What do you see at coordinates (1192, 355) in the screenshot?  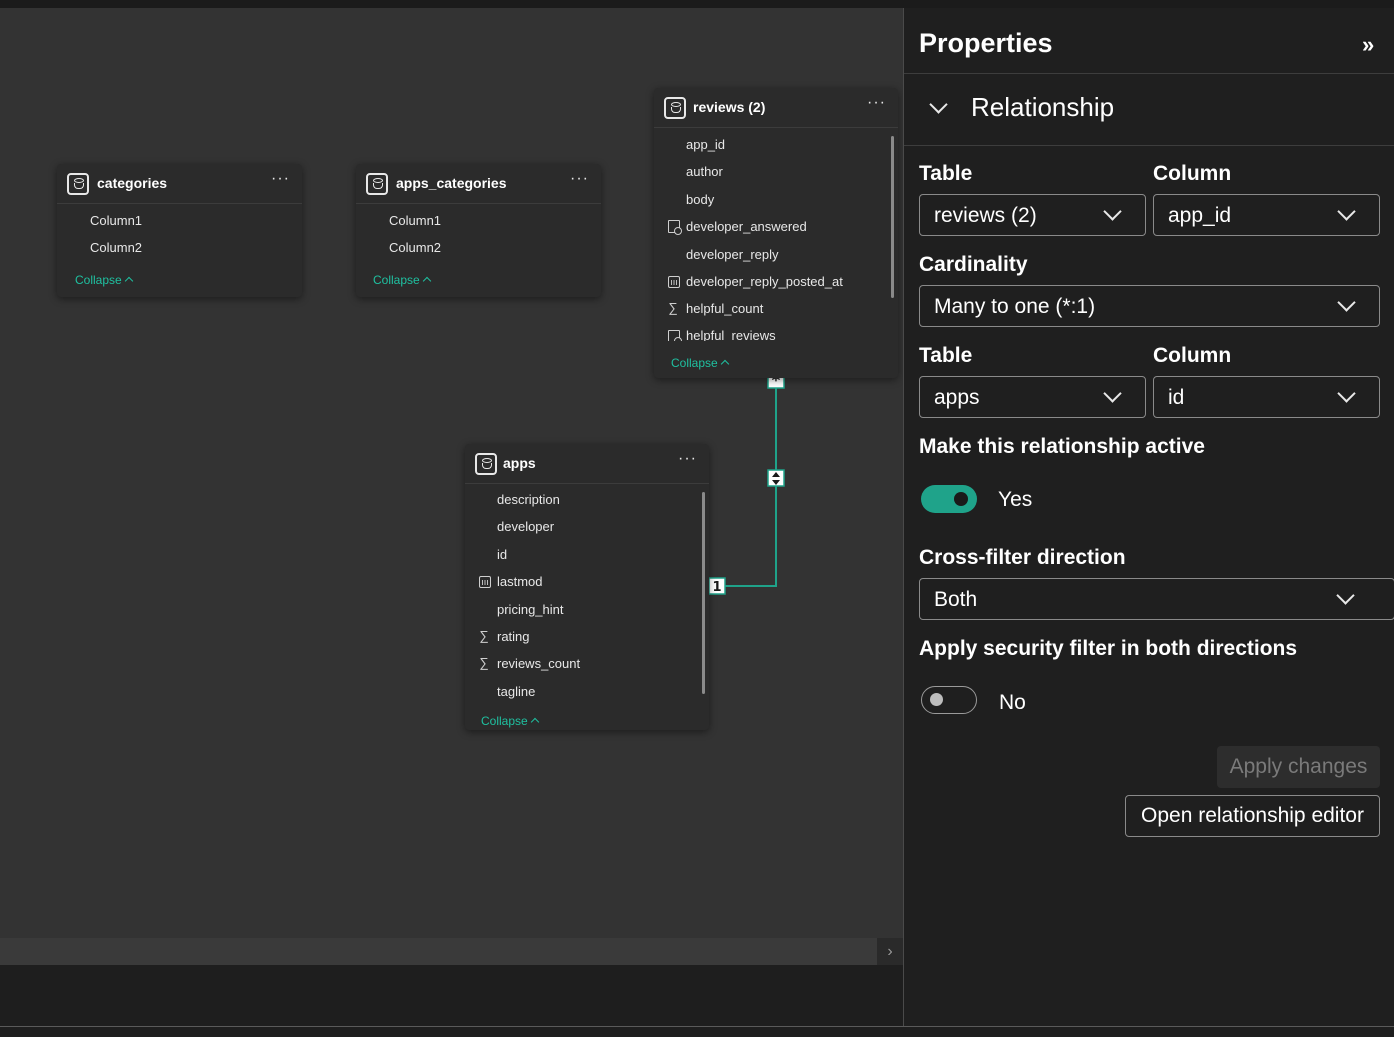 I see `to-column-label: Column` at bounding box center [1192, 355].